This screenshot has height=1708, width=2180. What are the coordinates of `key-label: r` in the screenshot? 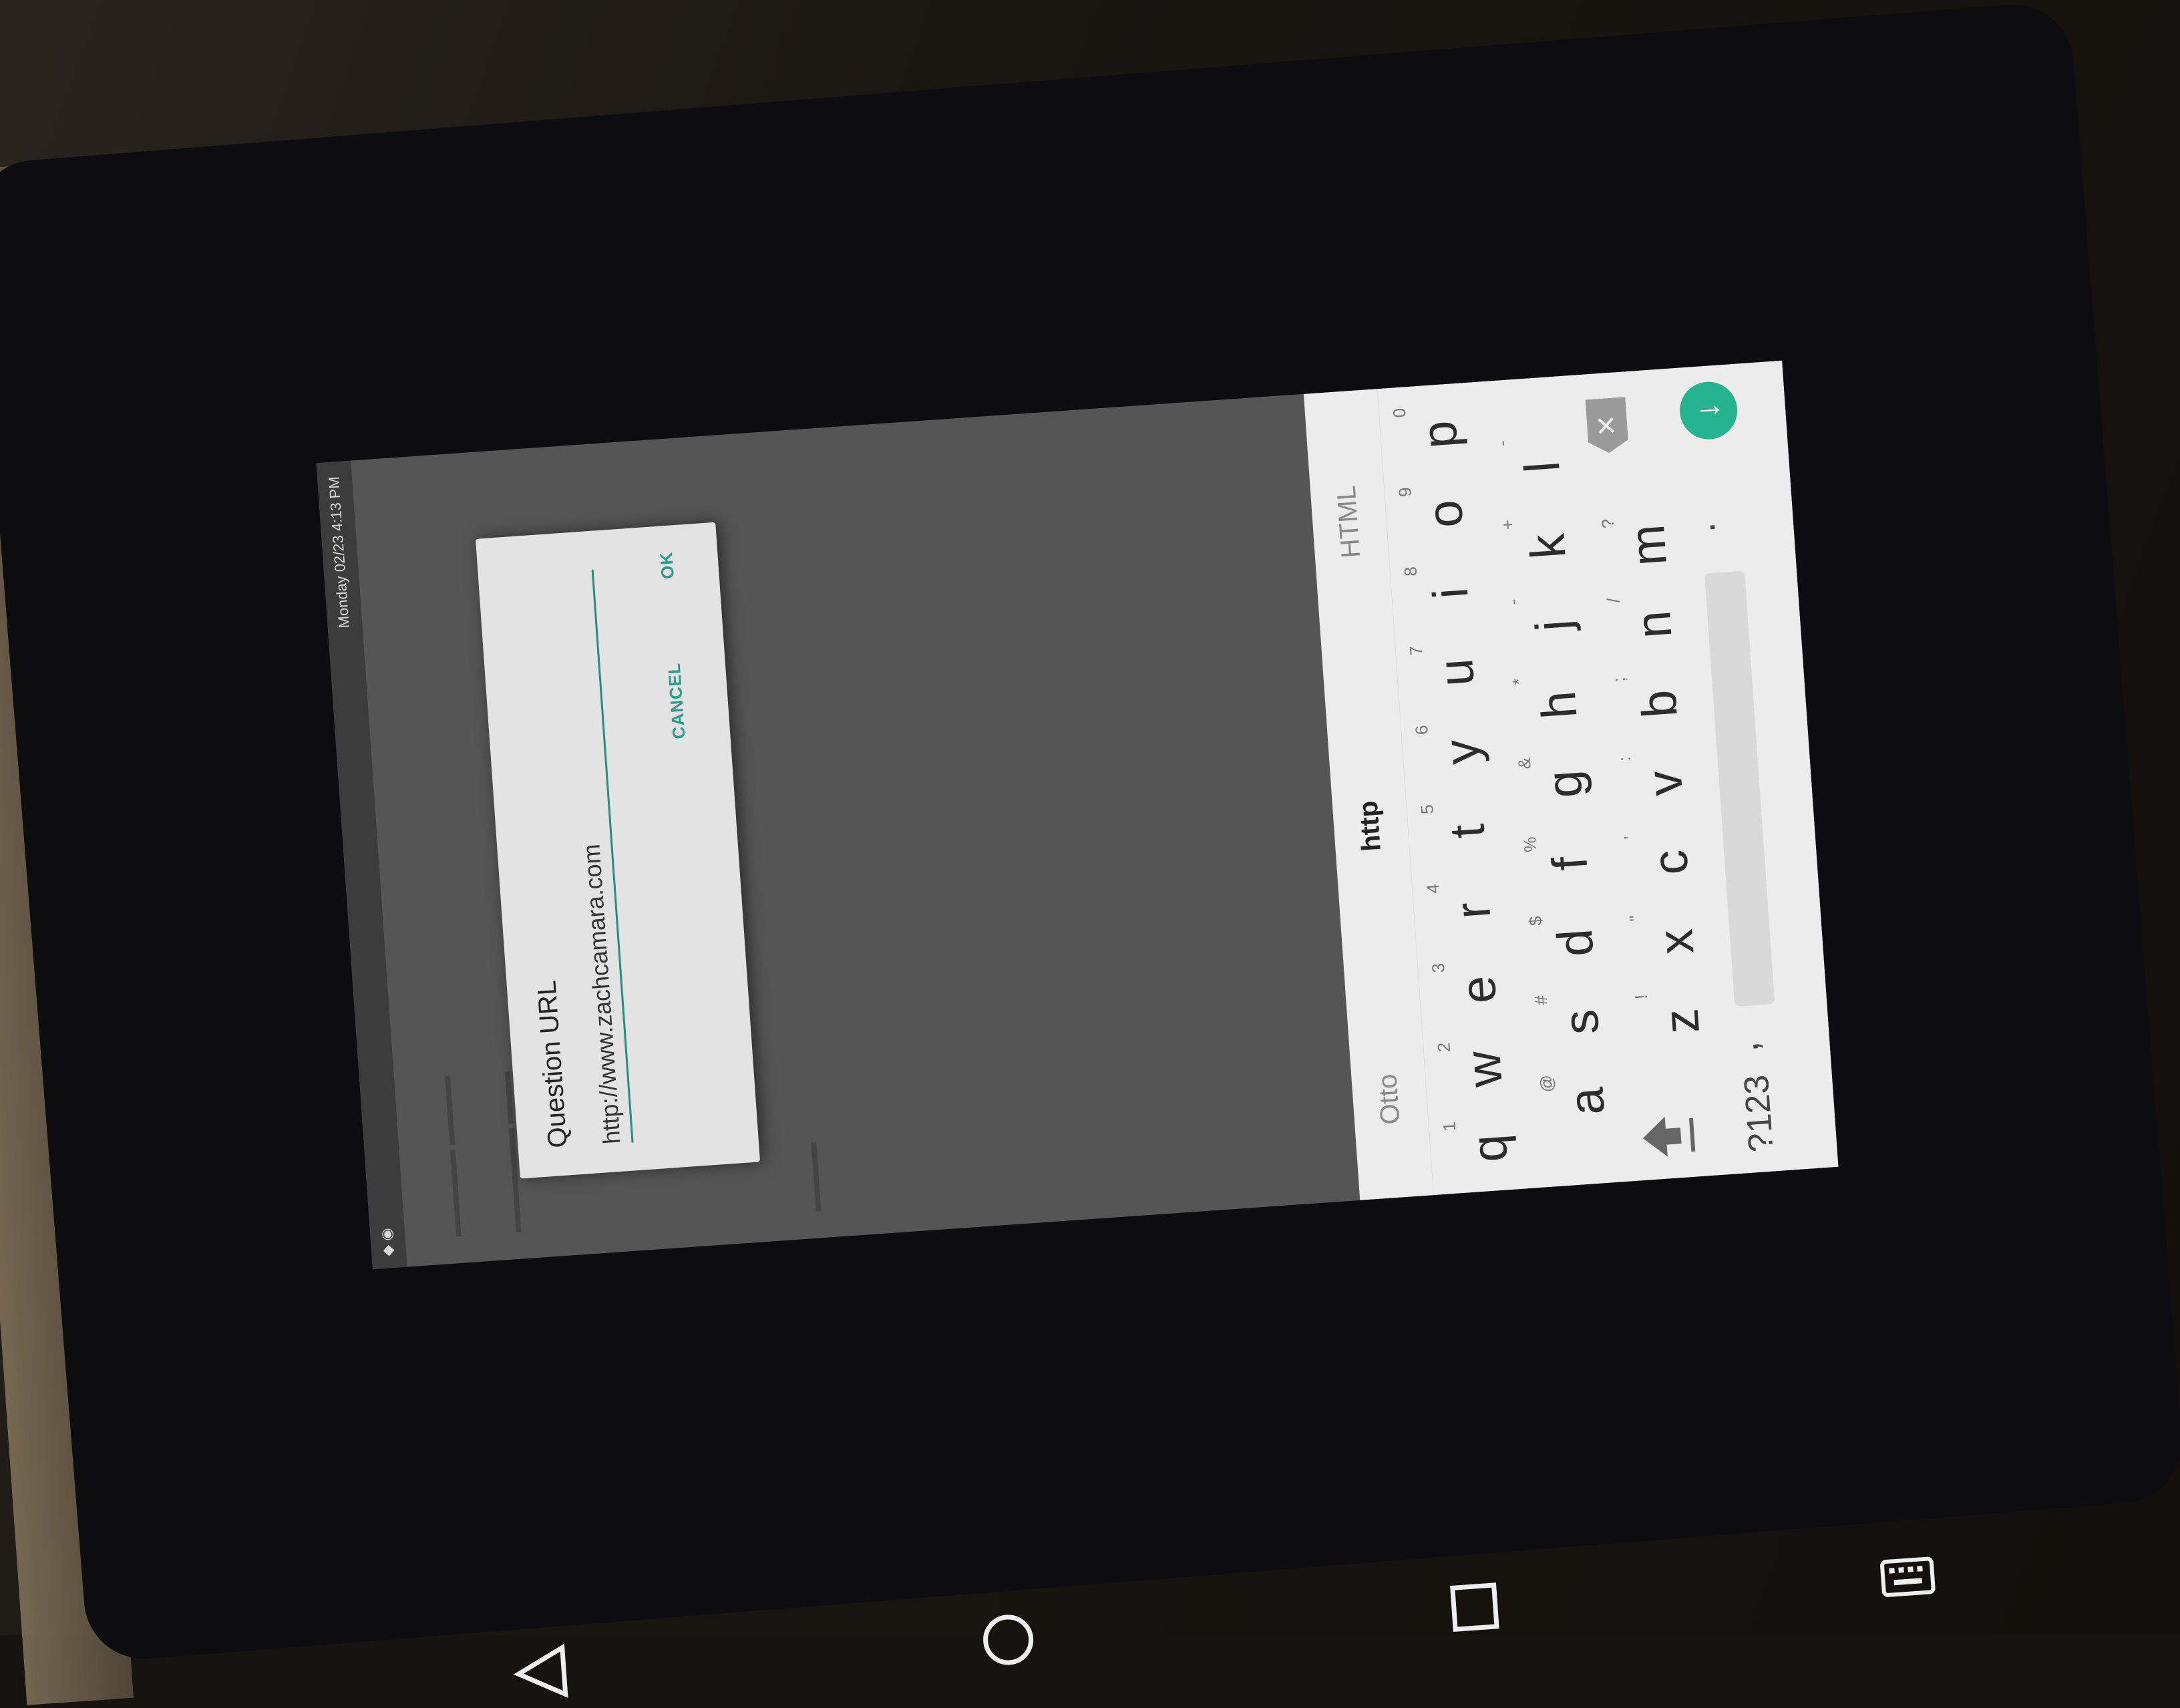 It's located at (1473, 910).